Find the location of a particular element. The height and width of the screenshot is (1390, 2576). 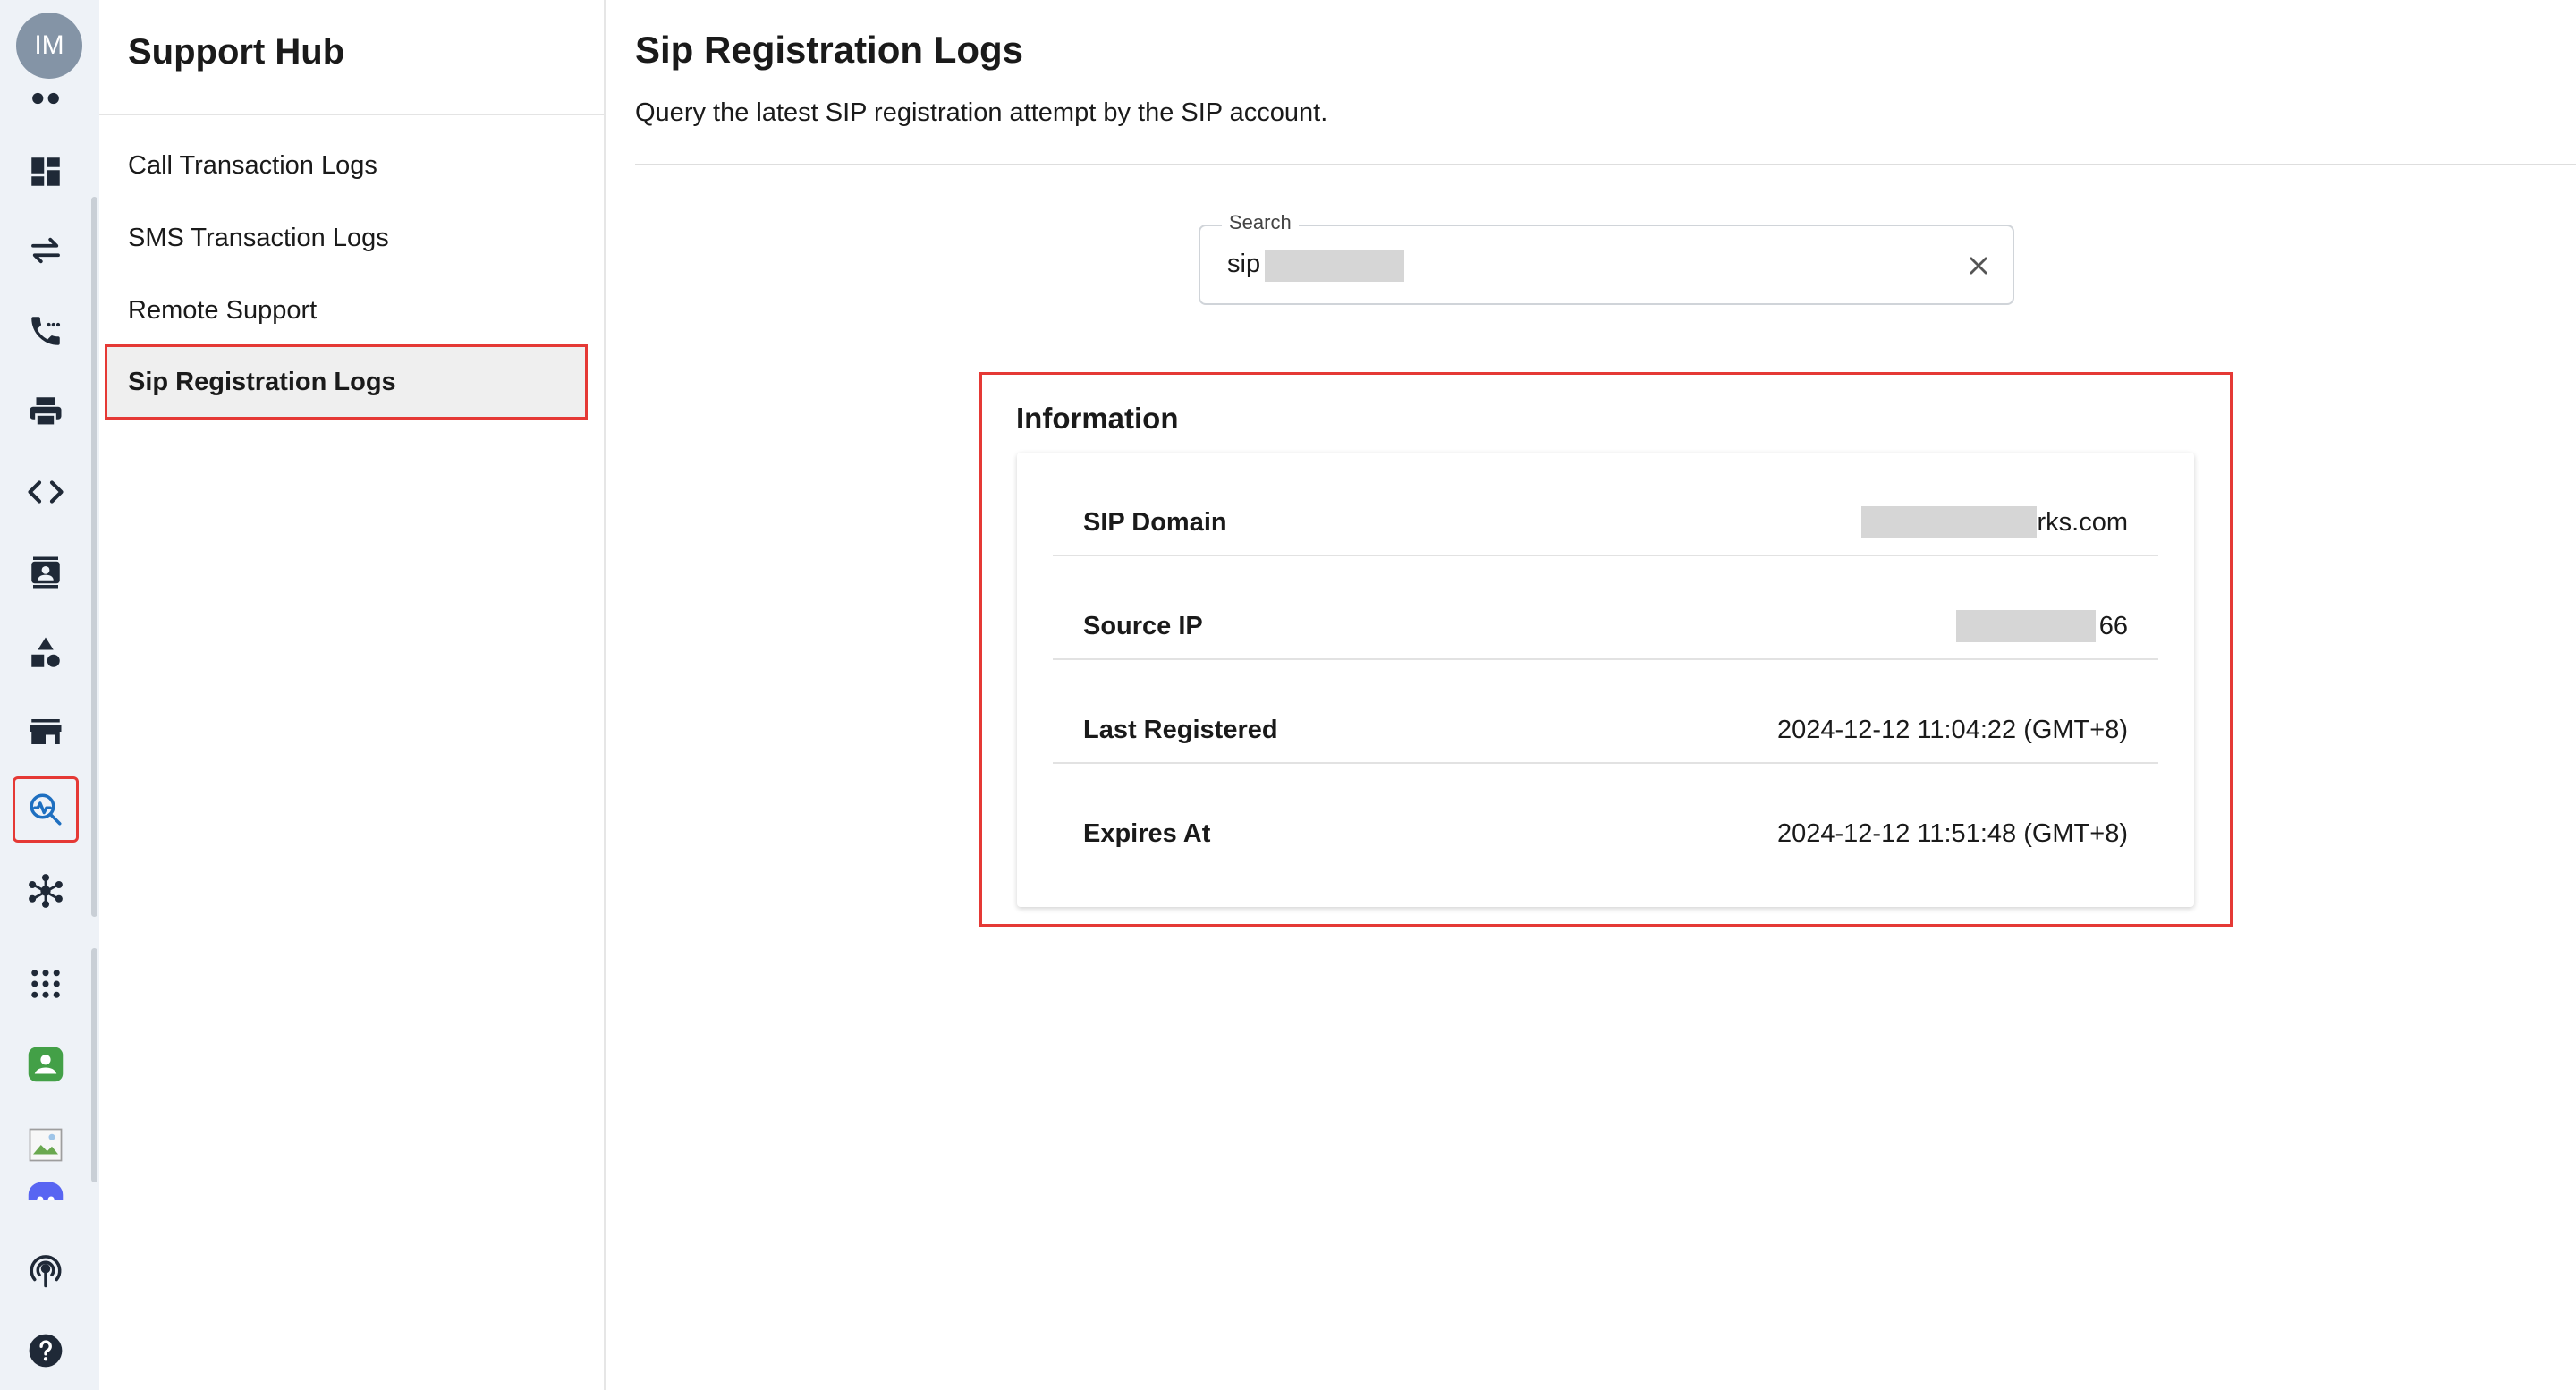

search-input: Search sip is located at coordinates (1606, 258).